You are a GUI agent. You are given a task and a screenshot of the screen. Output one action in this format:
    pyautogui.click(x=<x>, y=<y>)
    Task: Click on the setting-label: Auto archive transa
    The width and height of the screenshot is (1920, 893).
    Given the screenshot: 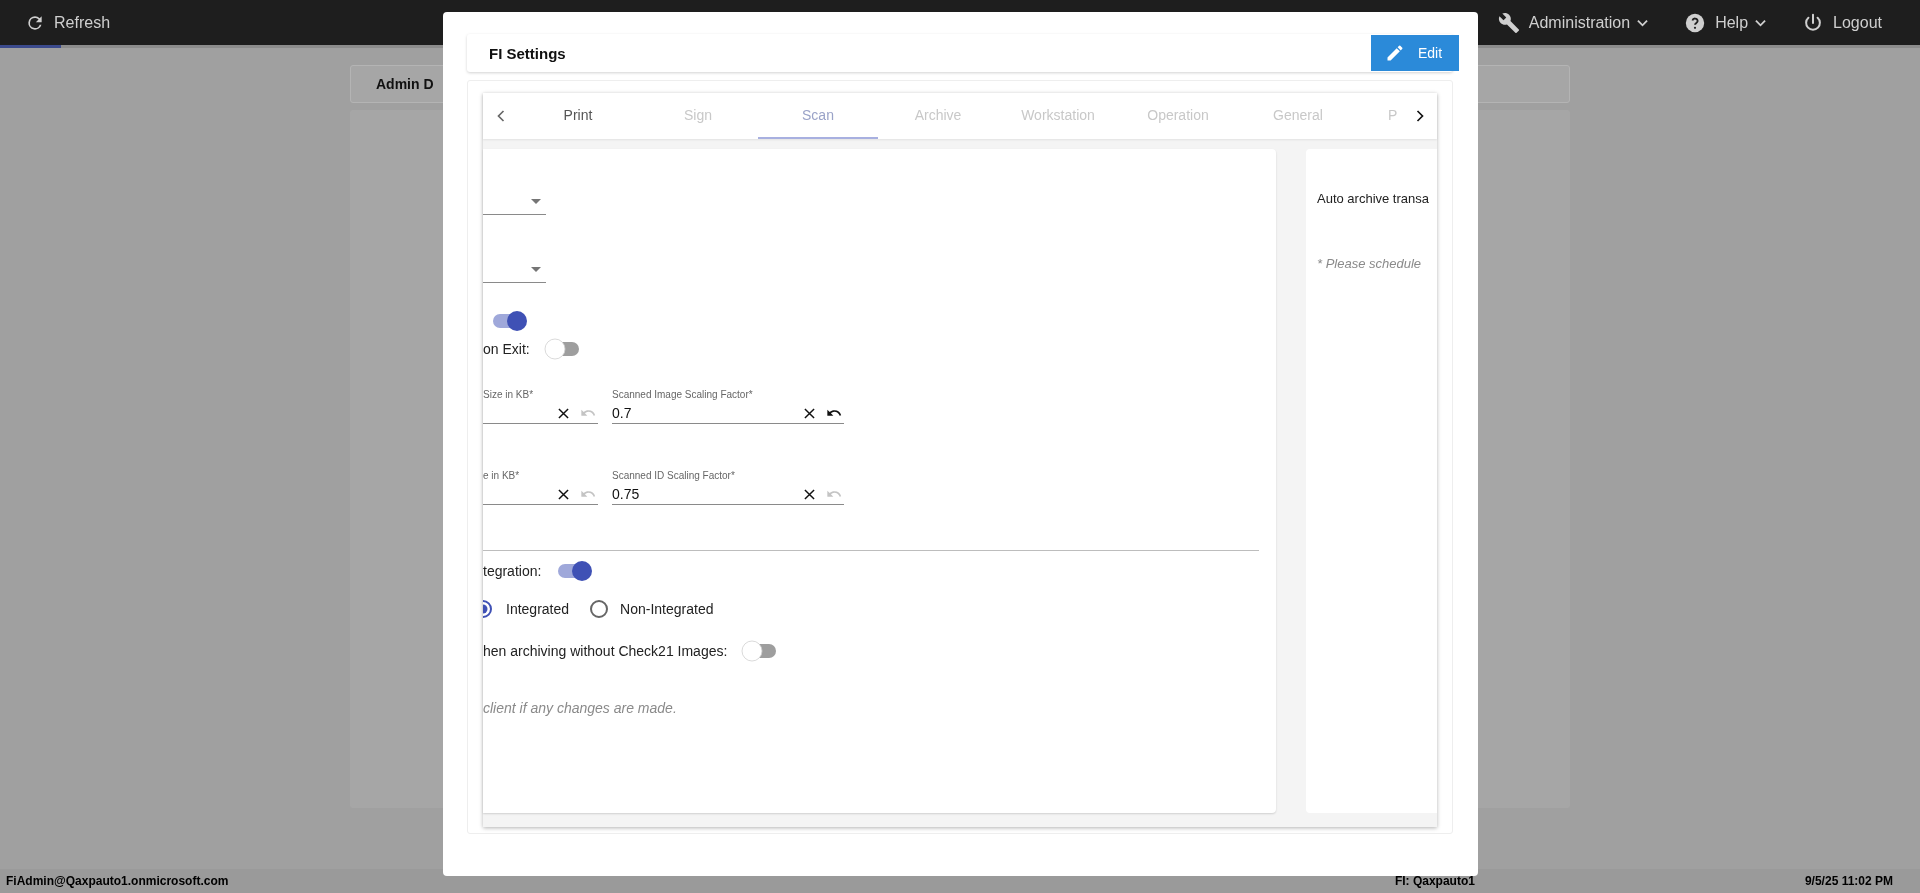 What is the action you would take?
    pyautogui.click(x=1373, y=198)
    